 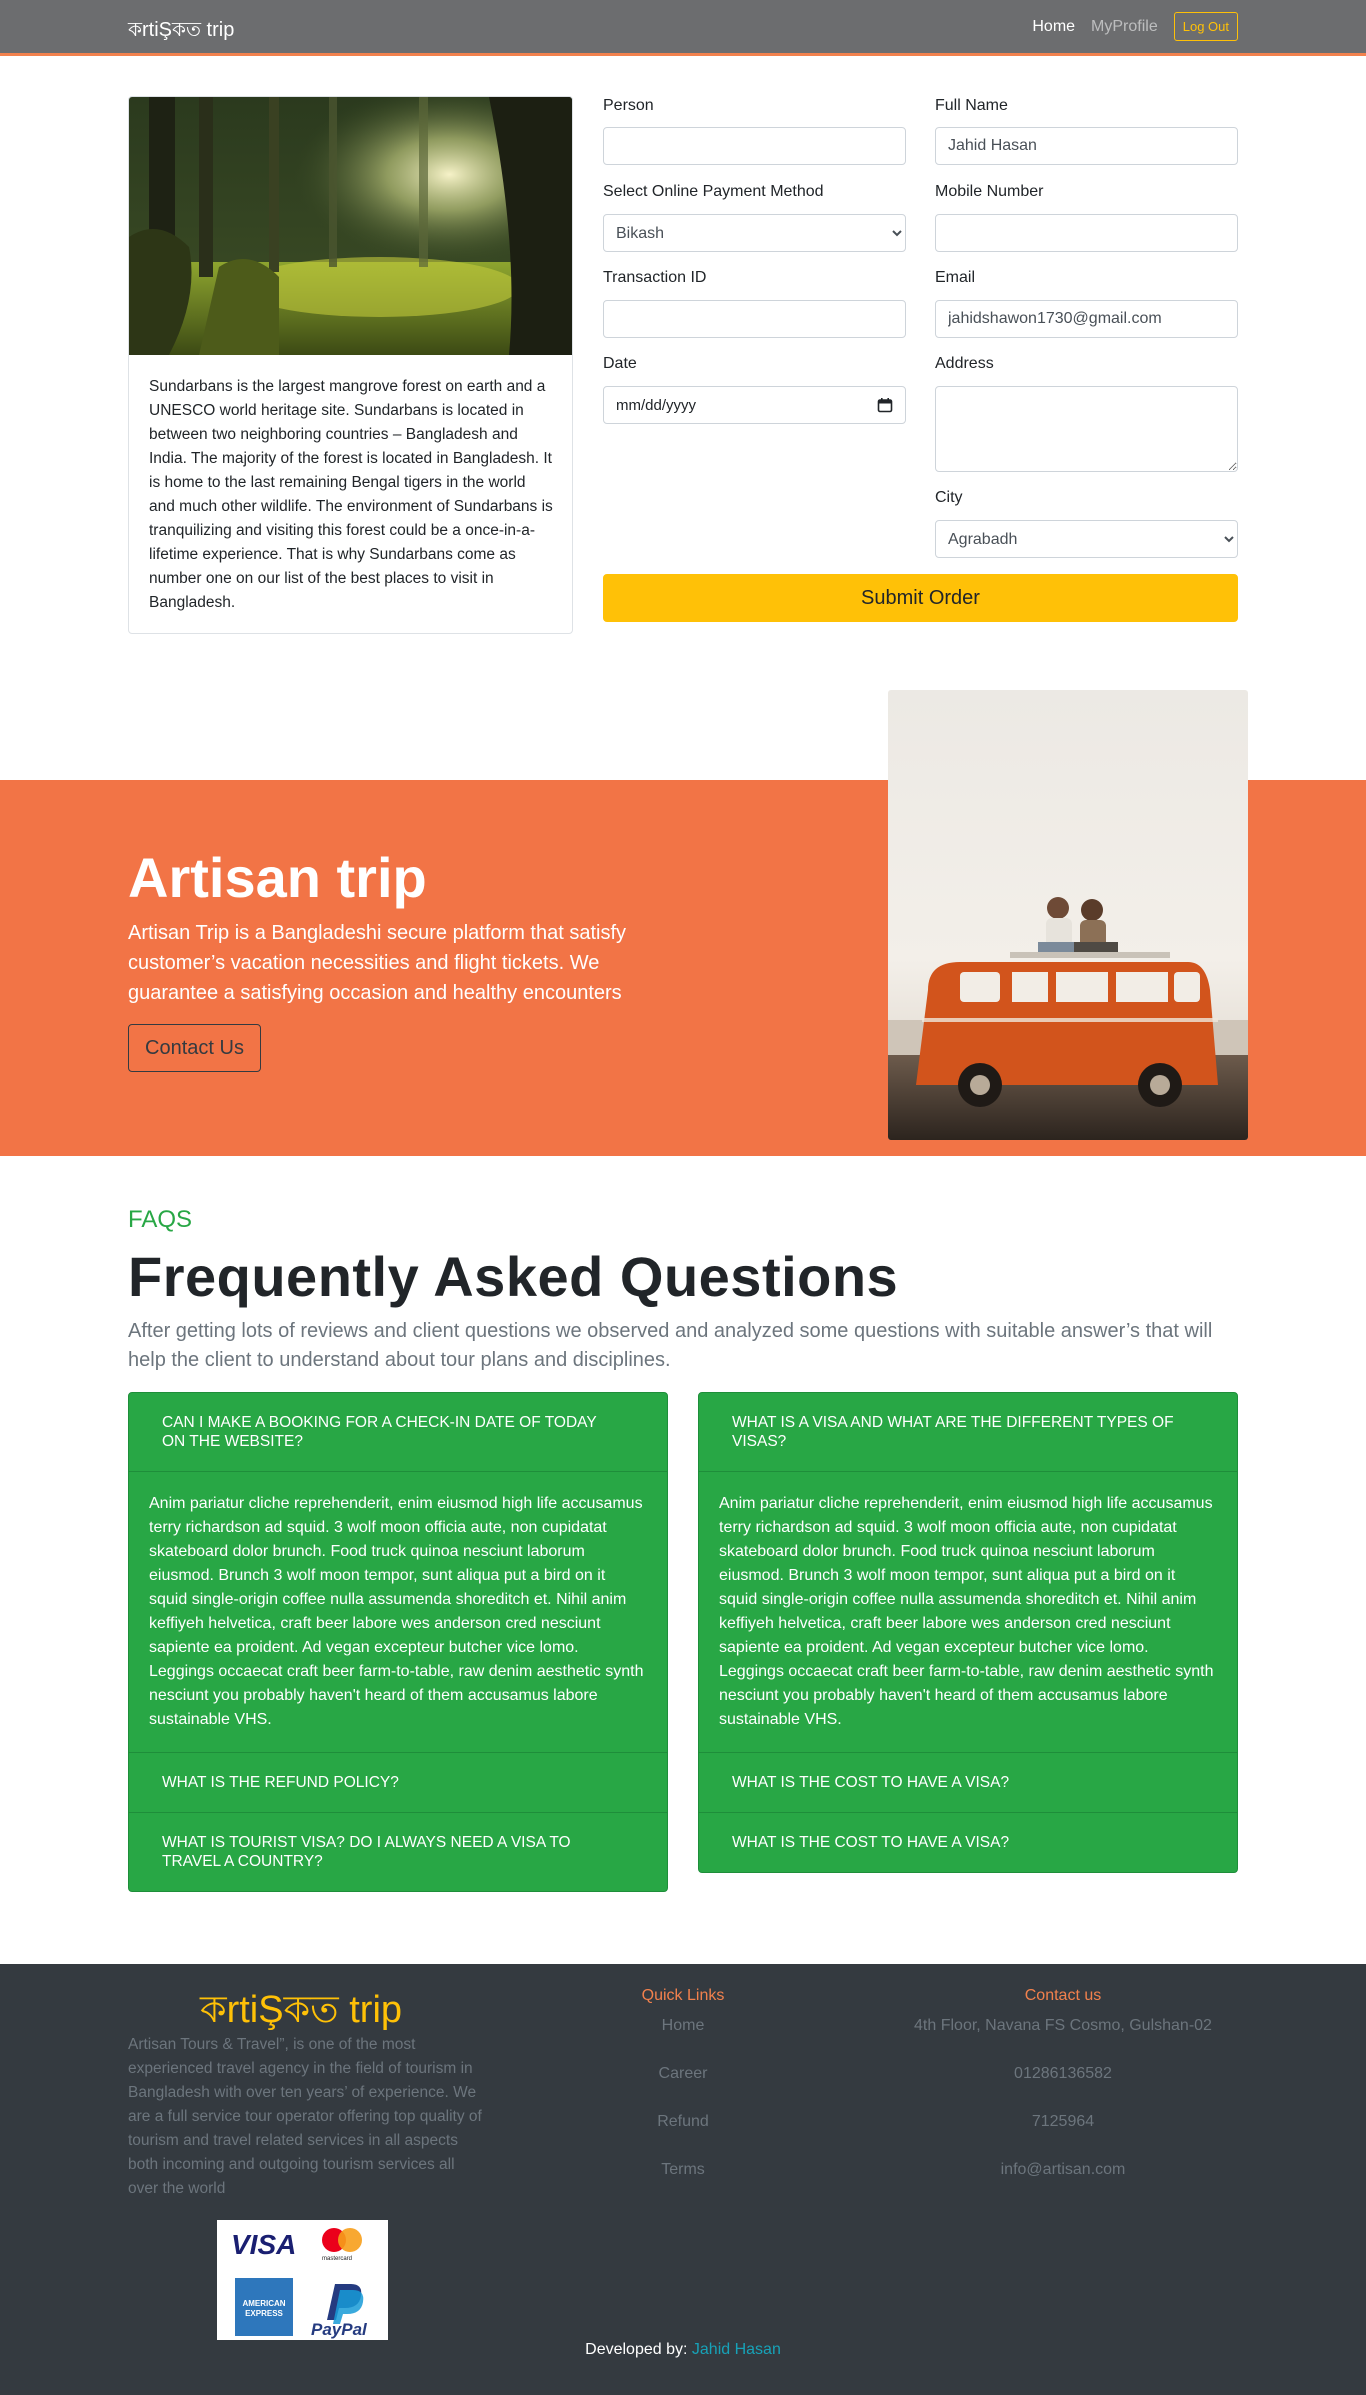 What do you see at coordinates (683, 2074) in the screenshot?
I see `footer-link-career: Career` at bounding box center [683, 2074].